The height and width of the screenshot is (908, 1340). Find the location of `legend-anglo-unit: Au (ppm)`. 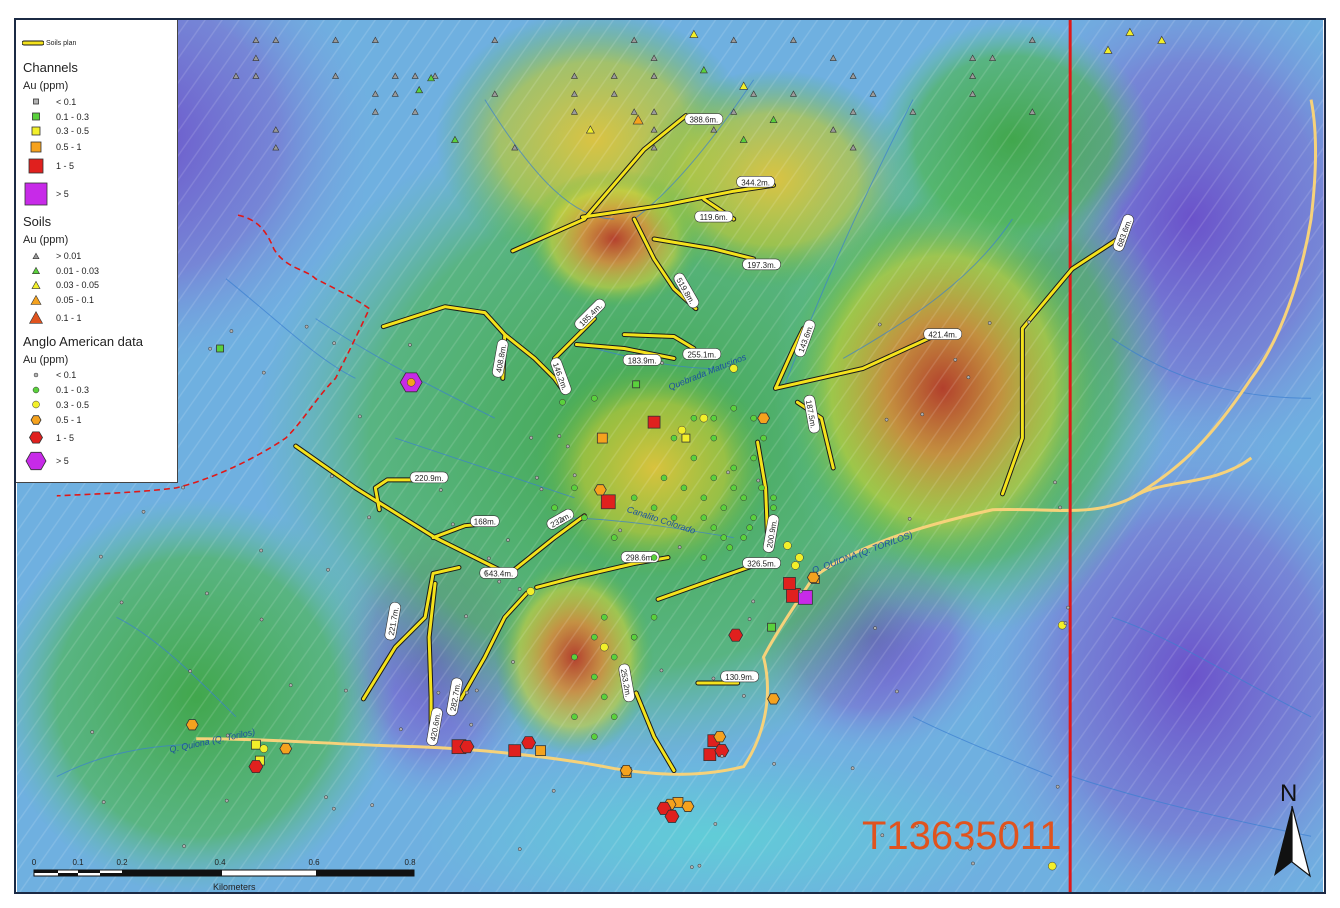

legend-anglo-unit: Au (ppm) is located at coordinates (45, 360).